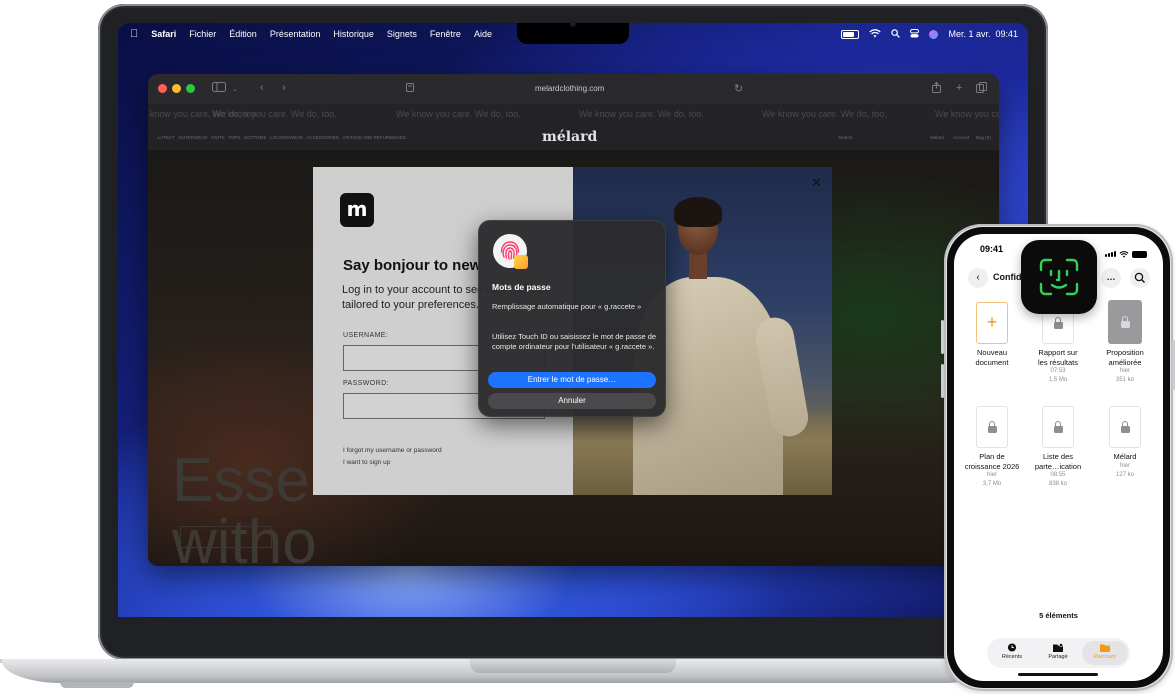 The image size is (1175, 694). What do you see at coordinates (961, 137) in the screenshot?
I see `account-link: Account` at bounding box center [961, 137].